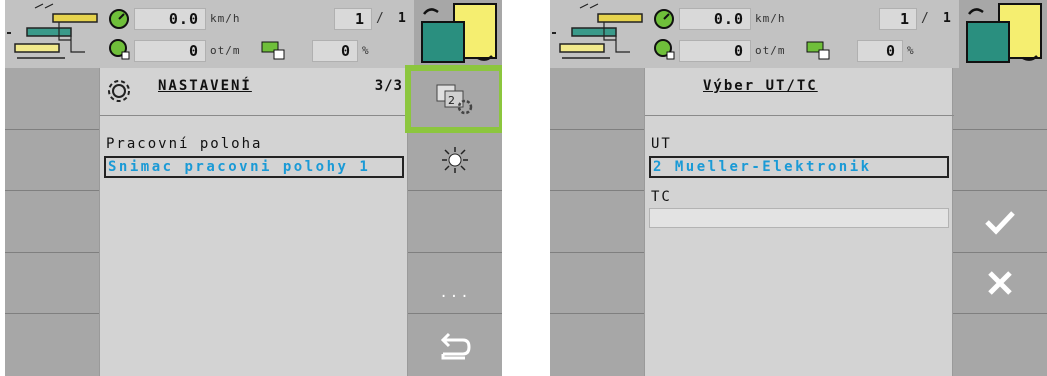 This screenshot has height=376, width=1047. Describe the element at coordinates (254, 92) in the screenshot. I see `page-header: NASTAVENÍ 3/3` at that location.